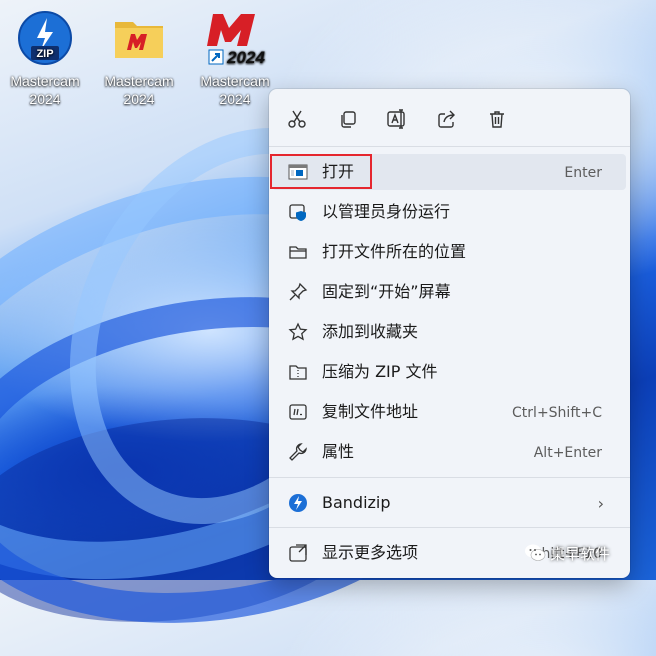  Describe the element at coordinates (298, 412) in the screenshot. I see `copy-path-icon` at that location.